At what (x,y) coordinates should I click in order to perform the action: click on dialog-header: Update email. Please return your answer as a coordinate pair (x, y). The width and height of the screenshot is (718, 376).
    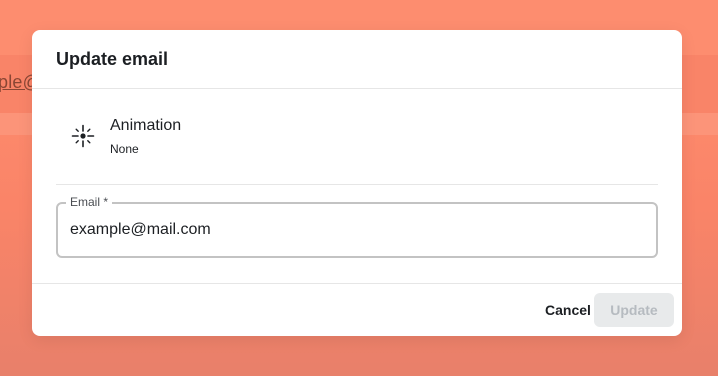
    Looking at the image, I should click on (357, 59).